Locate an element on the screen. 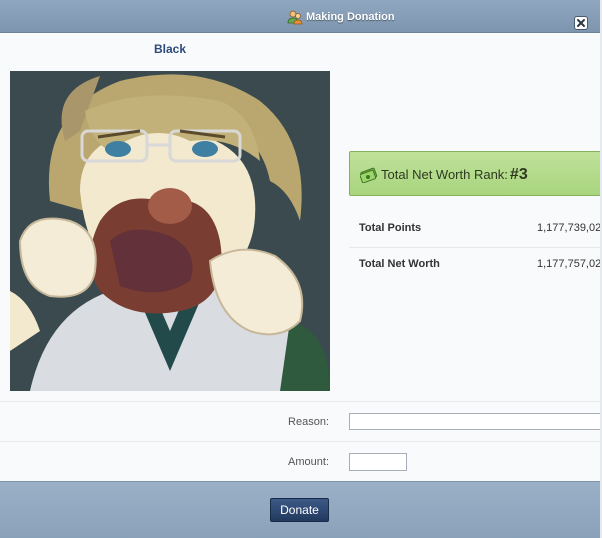 The height and width of the screenshot is (538, 602). net-worth-rank-banner: Total Net Worth Rank: #3 is located at coordinates (474, 173).